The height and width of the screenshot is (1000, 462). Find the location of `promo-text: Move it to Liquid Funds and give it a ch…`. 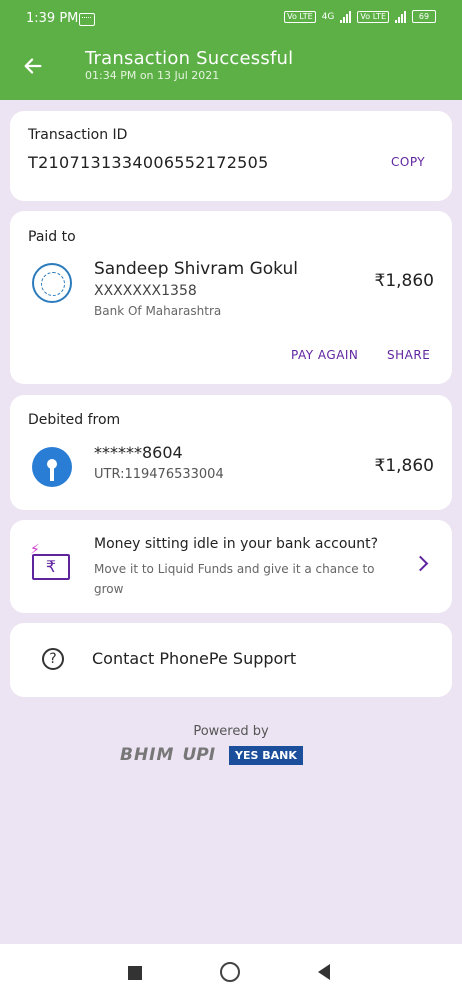

promo-text: Move it to Liquid Funds and give it a ch… is located at coordinates (234, 579).